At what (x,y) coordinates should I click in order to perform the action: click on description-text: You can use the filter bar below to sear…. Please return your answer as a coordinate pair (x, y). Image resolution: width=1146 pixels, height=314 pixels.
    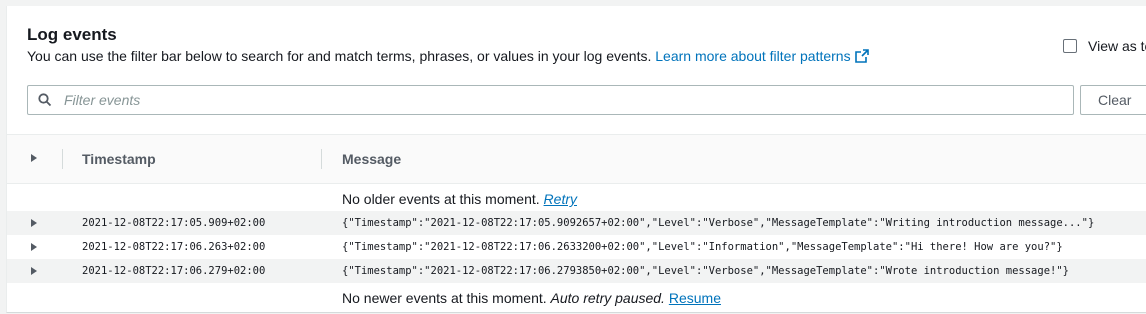
    Looking at the image, I should click on (339, 56).